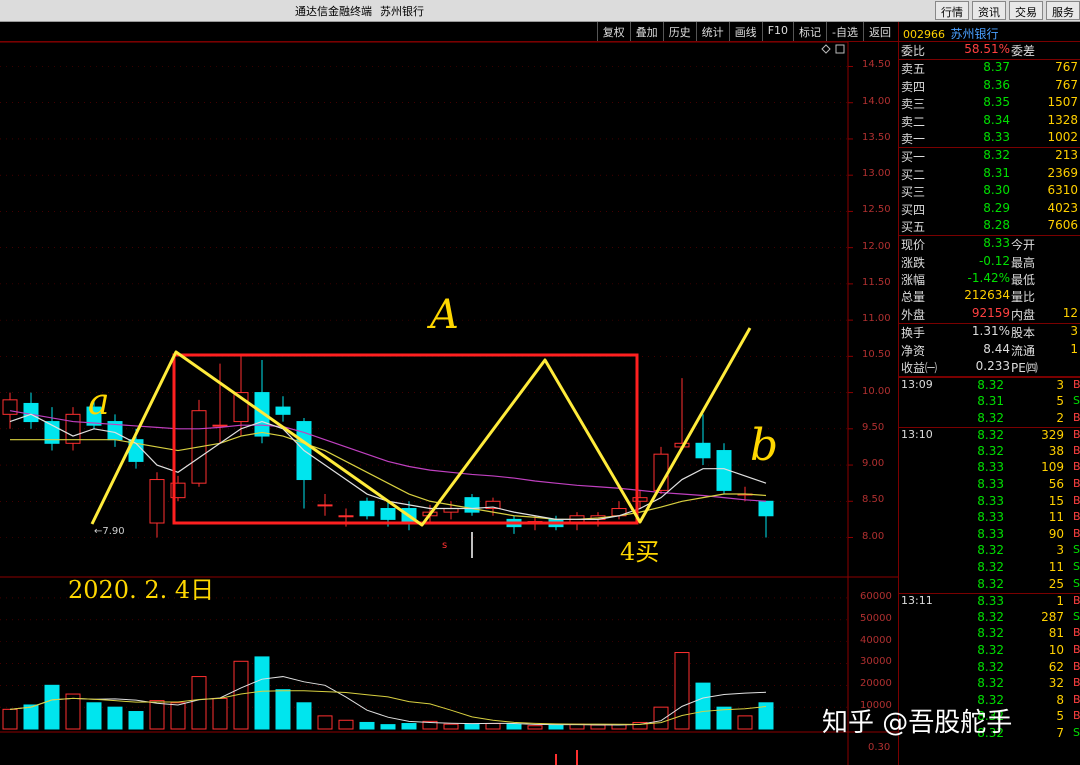 Image resolution: width=1080 pixels, height=765 pixels. What do you see at coordinates (989, 402) in the screenshot?
I see `tick-row: 8.31 5 S` at bounding box center [989, 402].